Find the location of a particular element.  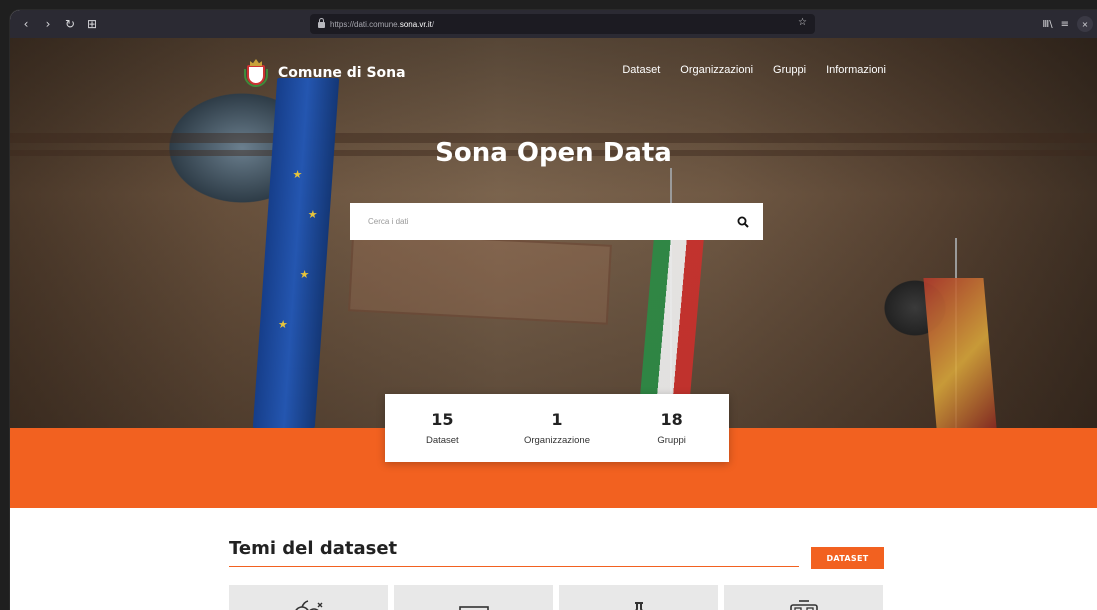

new-tab-icon: ⊞ is located at coordinates (92, 24).